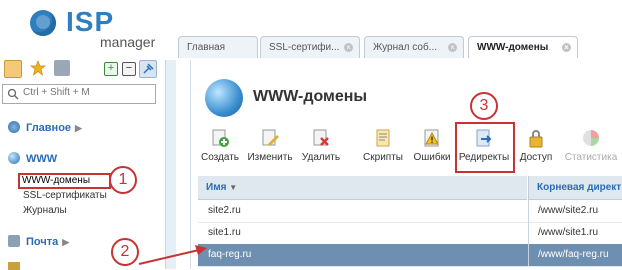  I want to click on cell-name: faq-reg.ru, so click(230, 254).